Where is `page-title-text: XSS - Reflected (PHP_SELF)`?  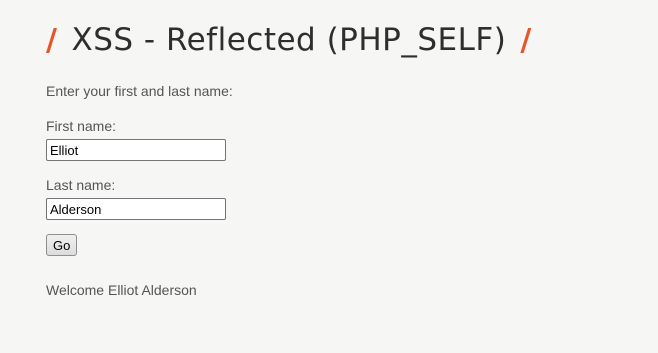
page-title-text: XSS - Reflected (PHP_SELF) is located at coordinates (289, 40).